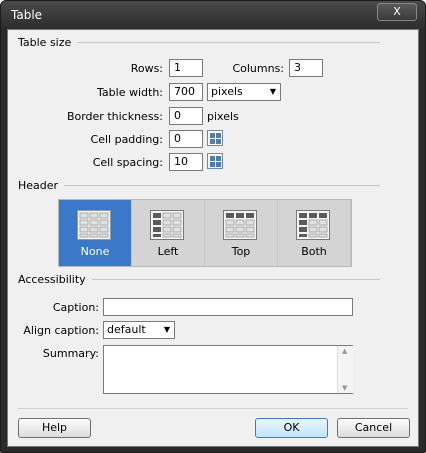 Image resolution: width=426 pixels, height=453 pixels. I want to click on cell-spacing-label: Cell spacing:, so click(127, 162).